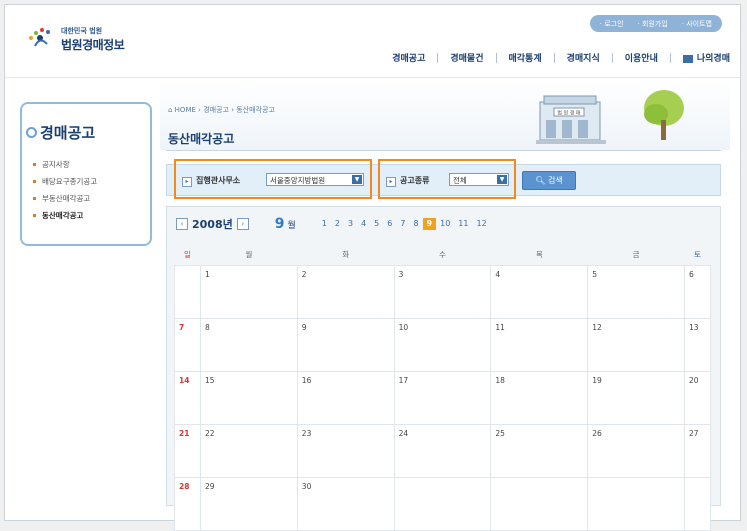 Image resolution: width=747 pixels, height=531 pixels. What do you see at coordinates (212, 224) in the screenshot?
I see `calendar-year: 2008년` at bounding box center [212, 224].